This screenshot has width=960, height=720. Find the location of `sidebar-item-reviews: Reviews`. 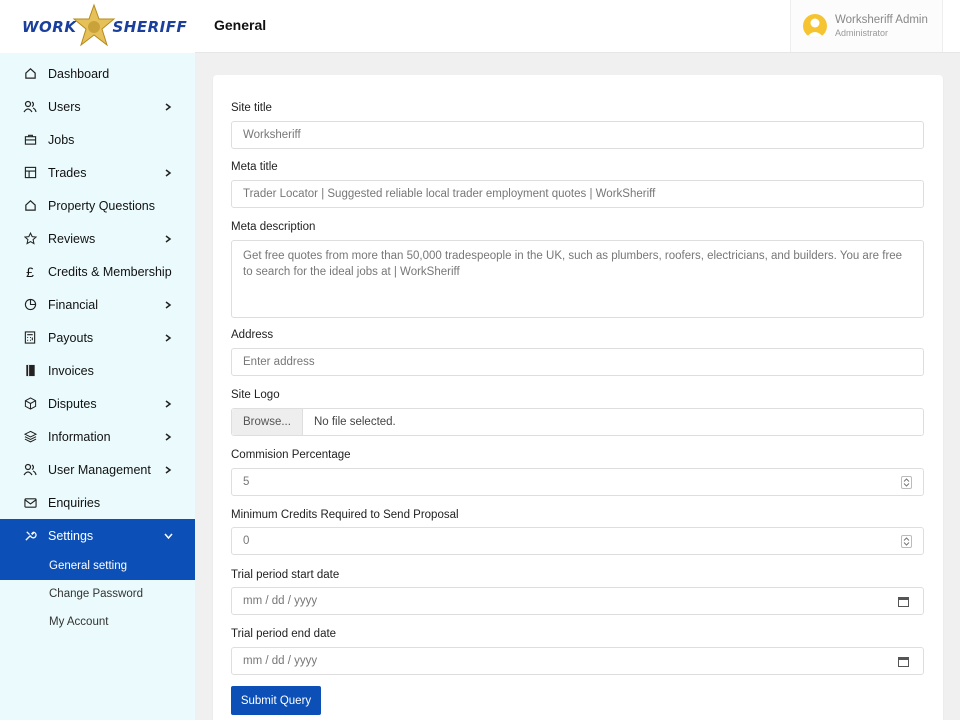

sidebar-item-reviews: Reviews is located at coordinates (97, 238).